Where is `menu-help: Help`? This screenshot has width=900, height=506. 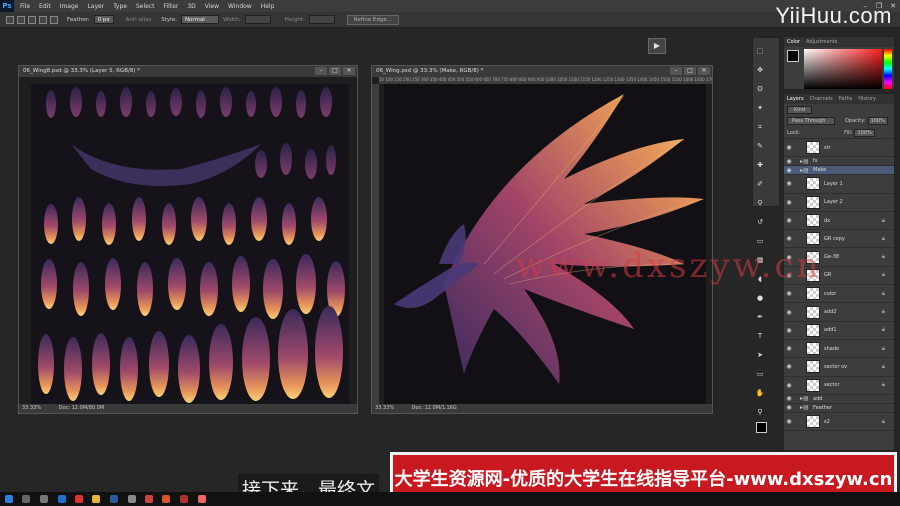 menu-help: Help is located at coordinates (268, 6).